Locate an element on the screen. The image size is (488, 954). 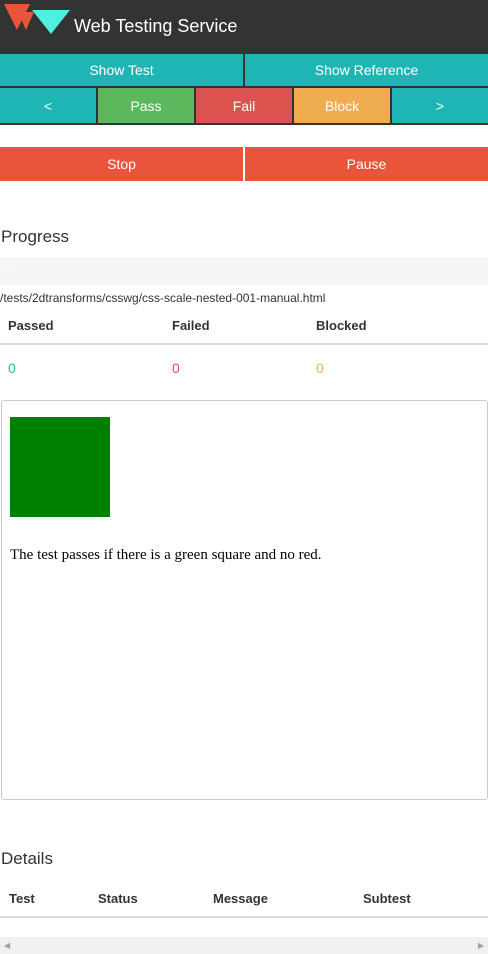
view-toggle-bar: Show Test Show Reference is located at coordinates (244, 70).